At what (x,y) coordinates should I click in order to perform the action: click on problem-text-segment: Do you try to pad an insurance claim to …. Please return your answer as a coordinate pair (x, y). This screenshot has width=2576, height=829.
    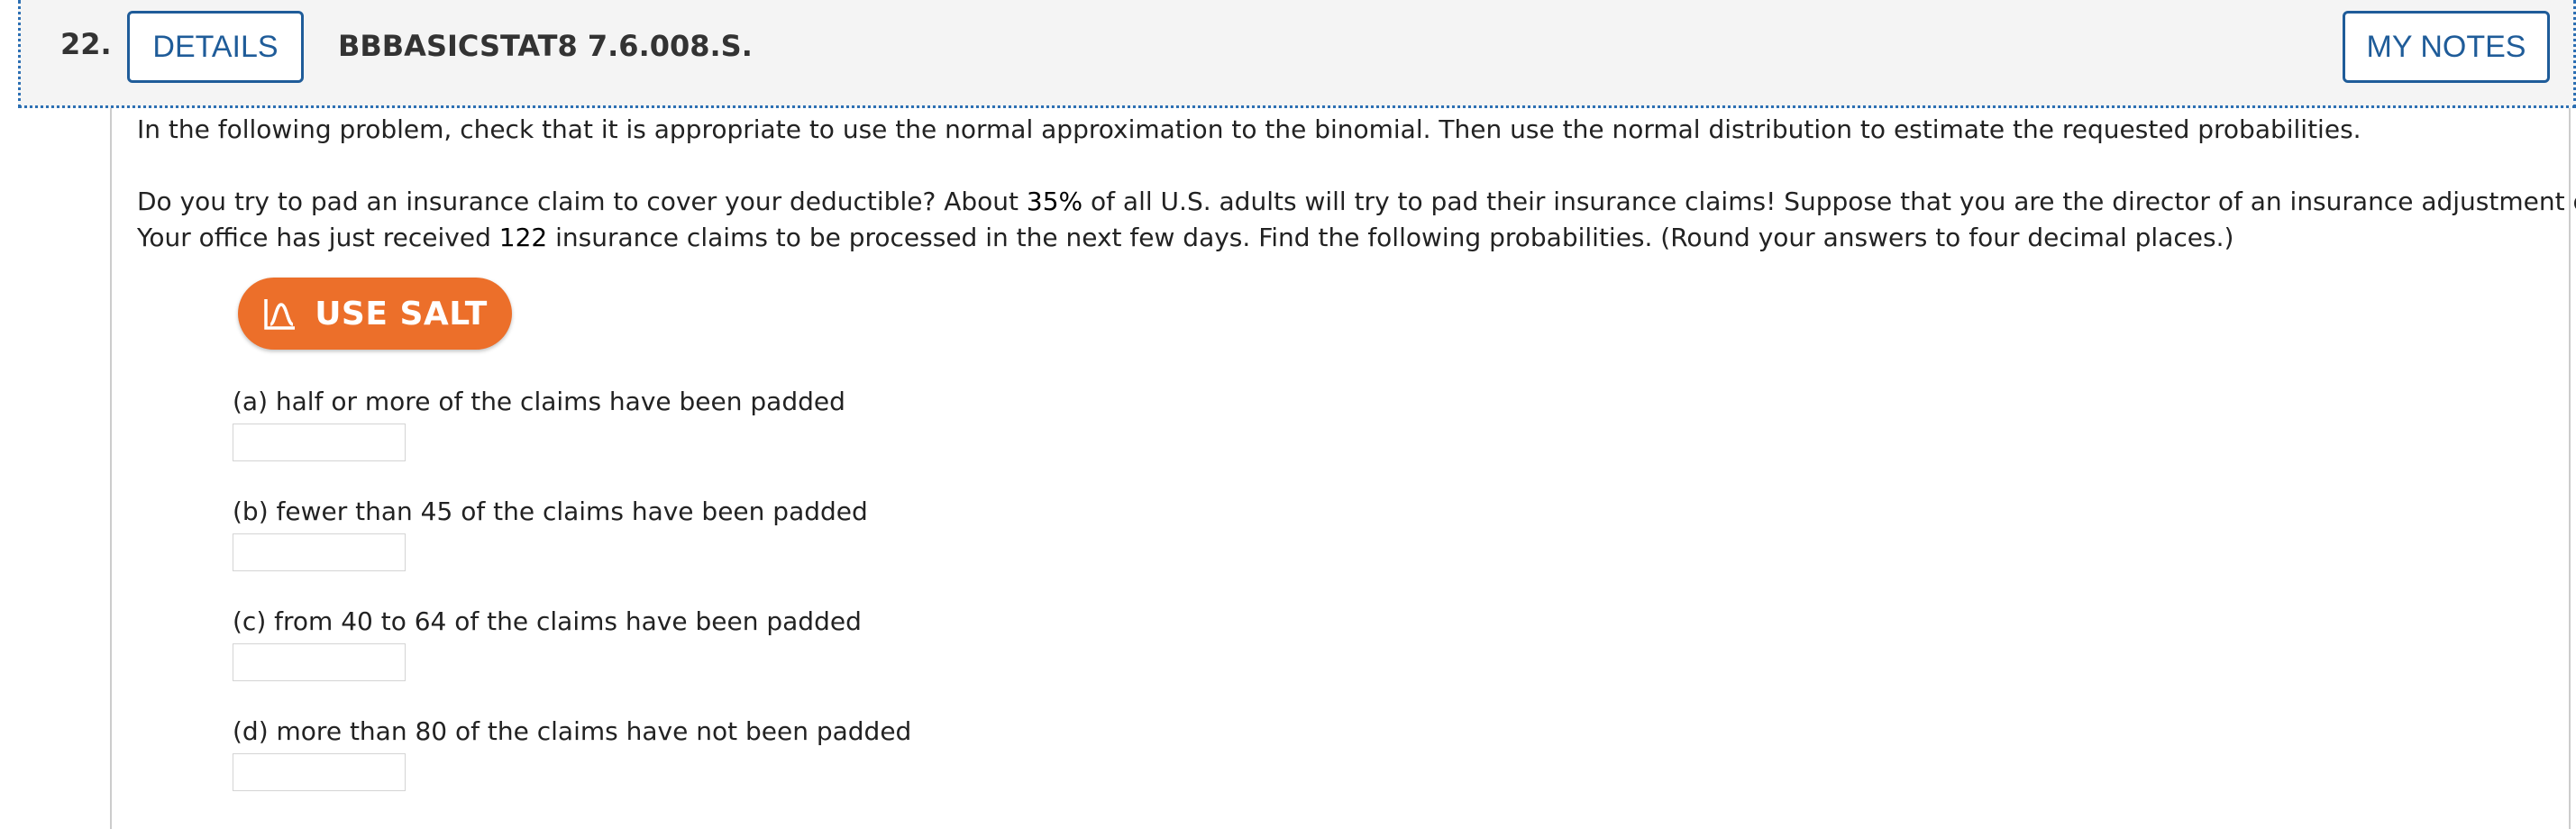
    Looking at the image, I should click on (582, 201).